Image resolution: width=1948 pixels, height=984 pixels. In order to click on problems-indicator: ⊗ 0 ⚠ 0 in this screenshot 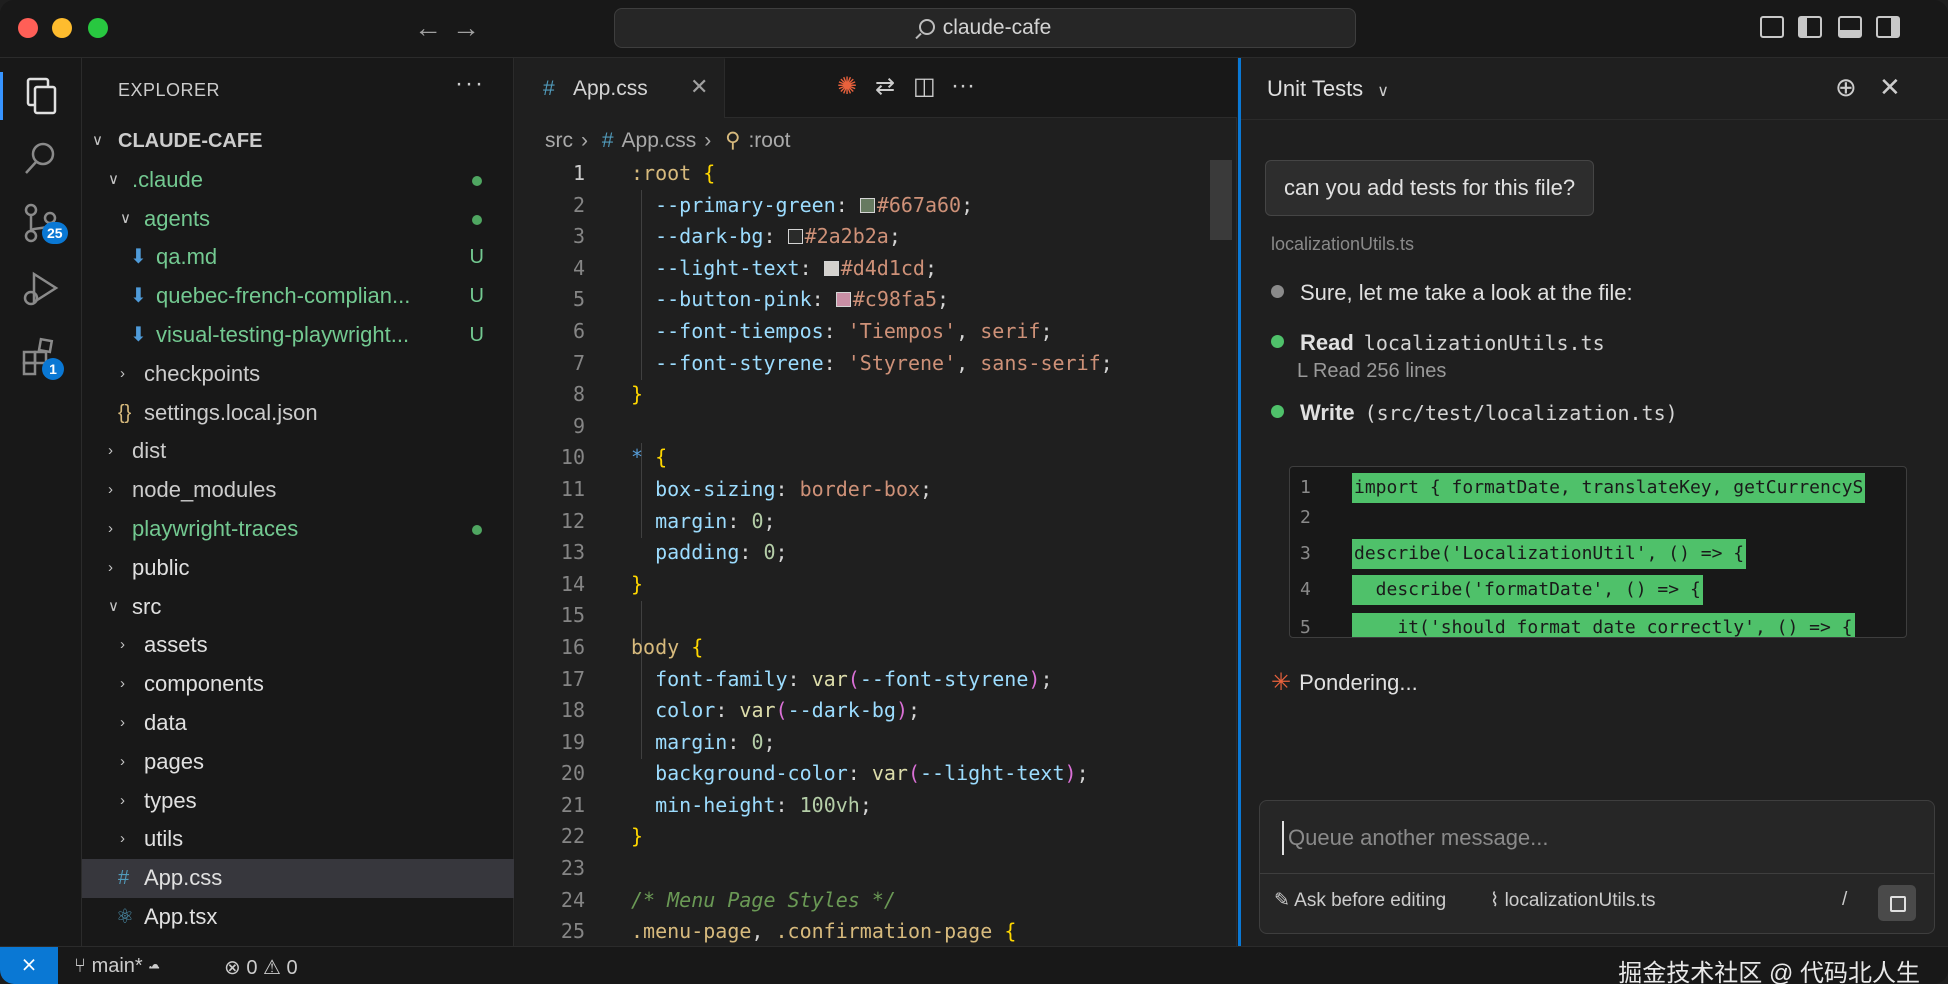, I will do `click(261, 967)`.